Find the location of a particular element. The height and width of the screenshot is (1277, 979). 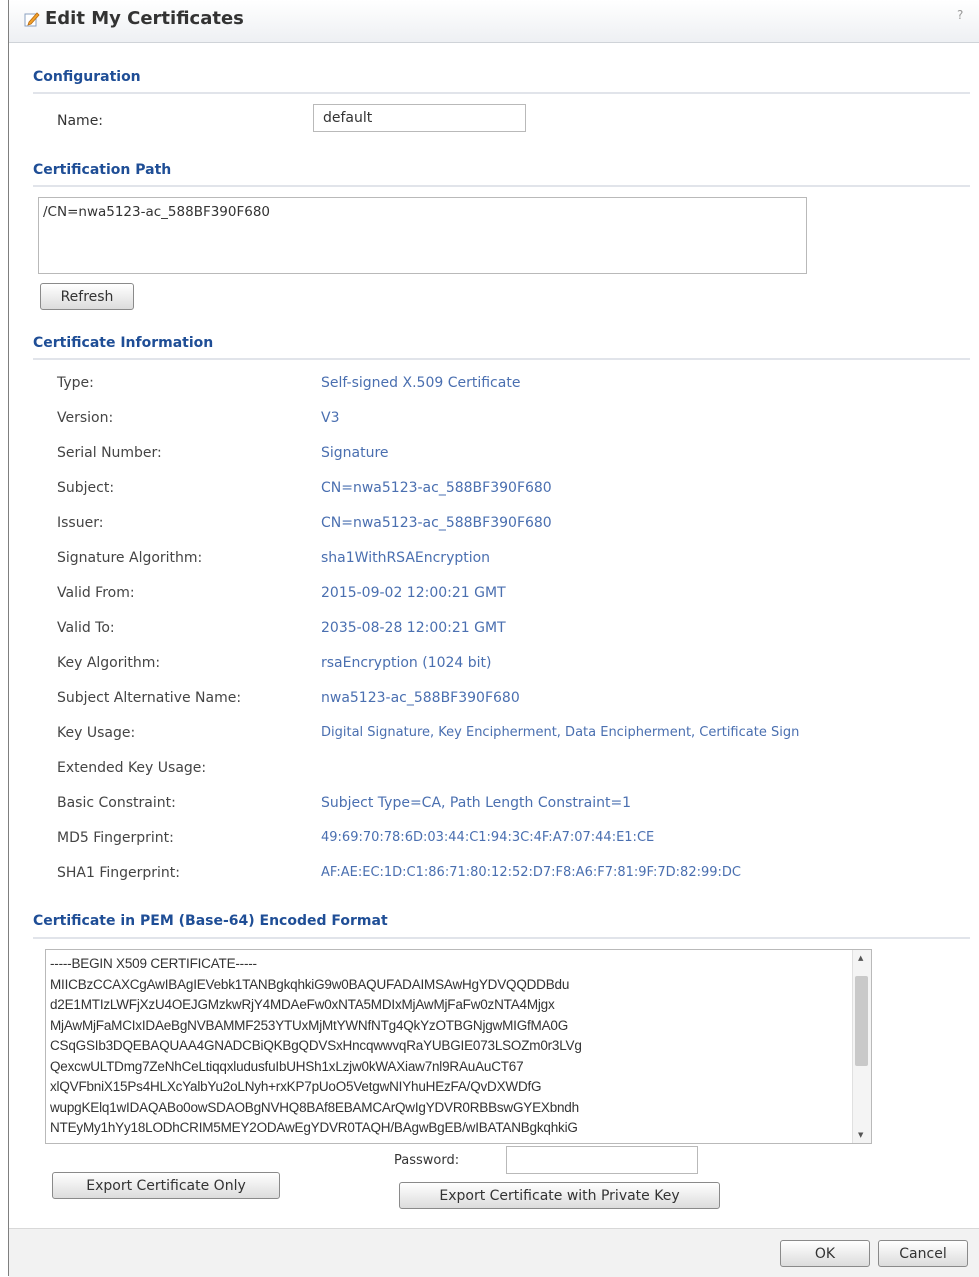

pem-scrollbar: ▲ ▼ is located at coordinates (861, 1046).